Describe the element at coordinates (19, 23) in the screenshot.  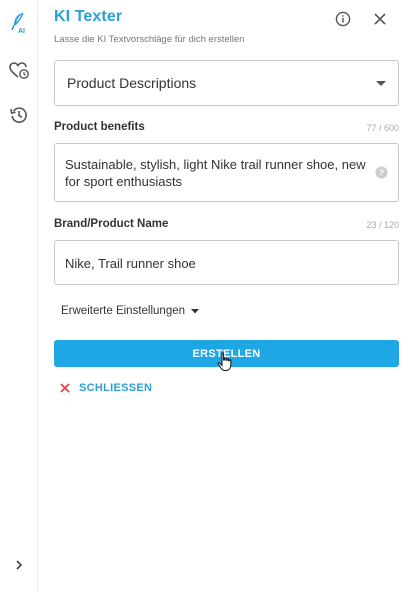
I see `feather-ai-icon: AI` at that location.